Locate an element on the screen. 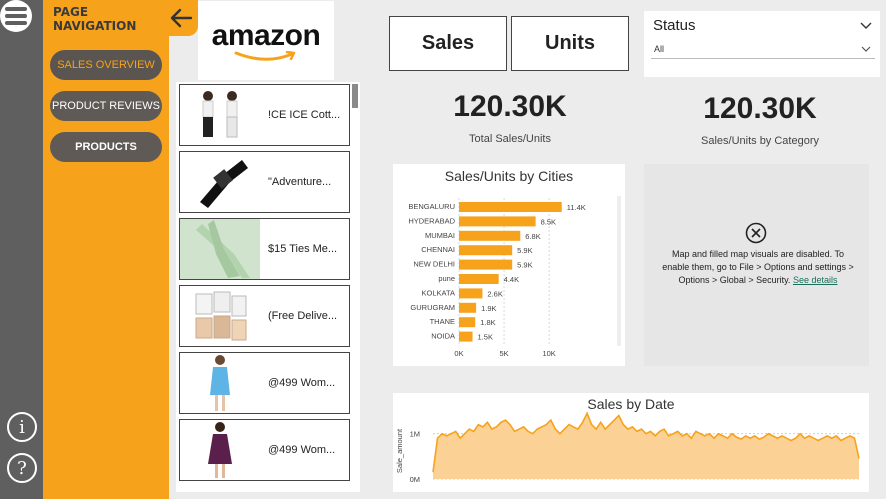 Image resolution: width=886 pixels, height=499 pixels. sales-units-by-category-value: 120.30K is located at coordinates (760, 108).